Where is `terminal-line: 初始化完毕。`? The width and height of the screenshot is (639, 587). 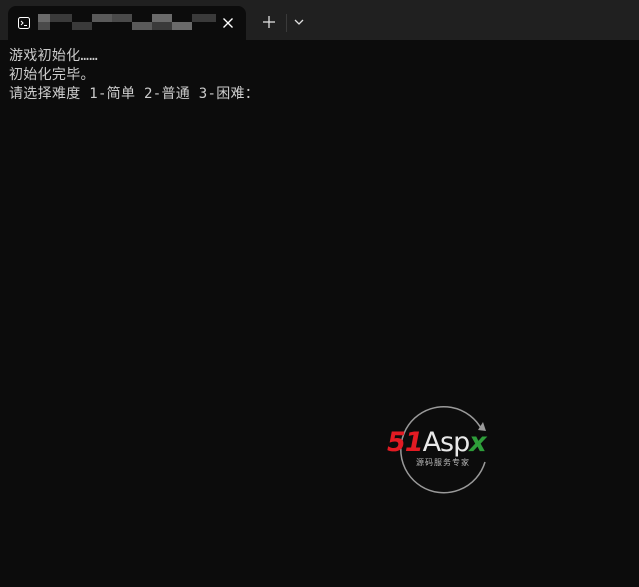 terminal-line: 初始化完毕。 is located at coordinates (52, 75).